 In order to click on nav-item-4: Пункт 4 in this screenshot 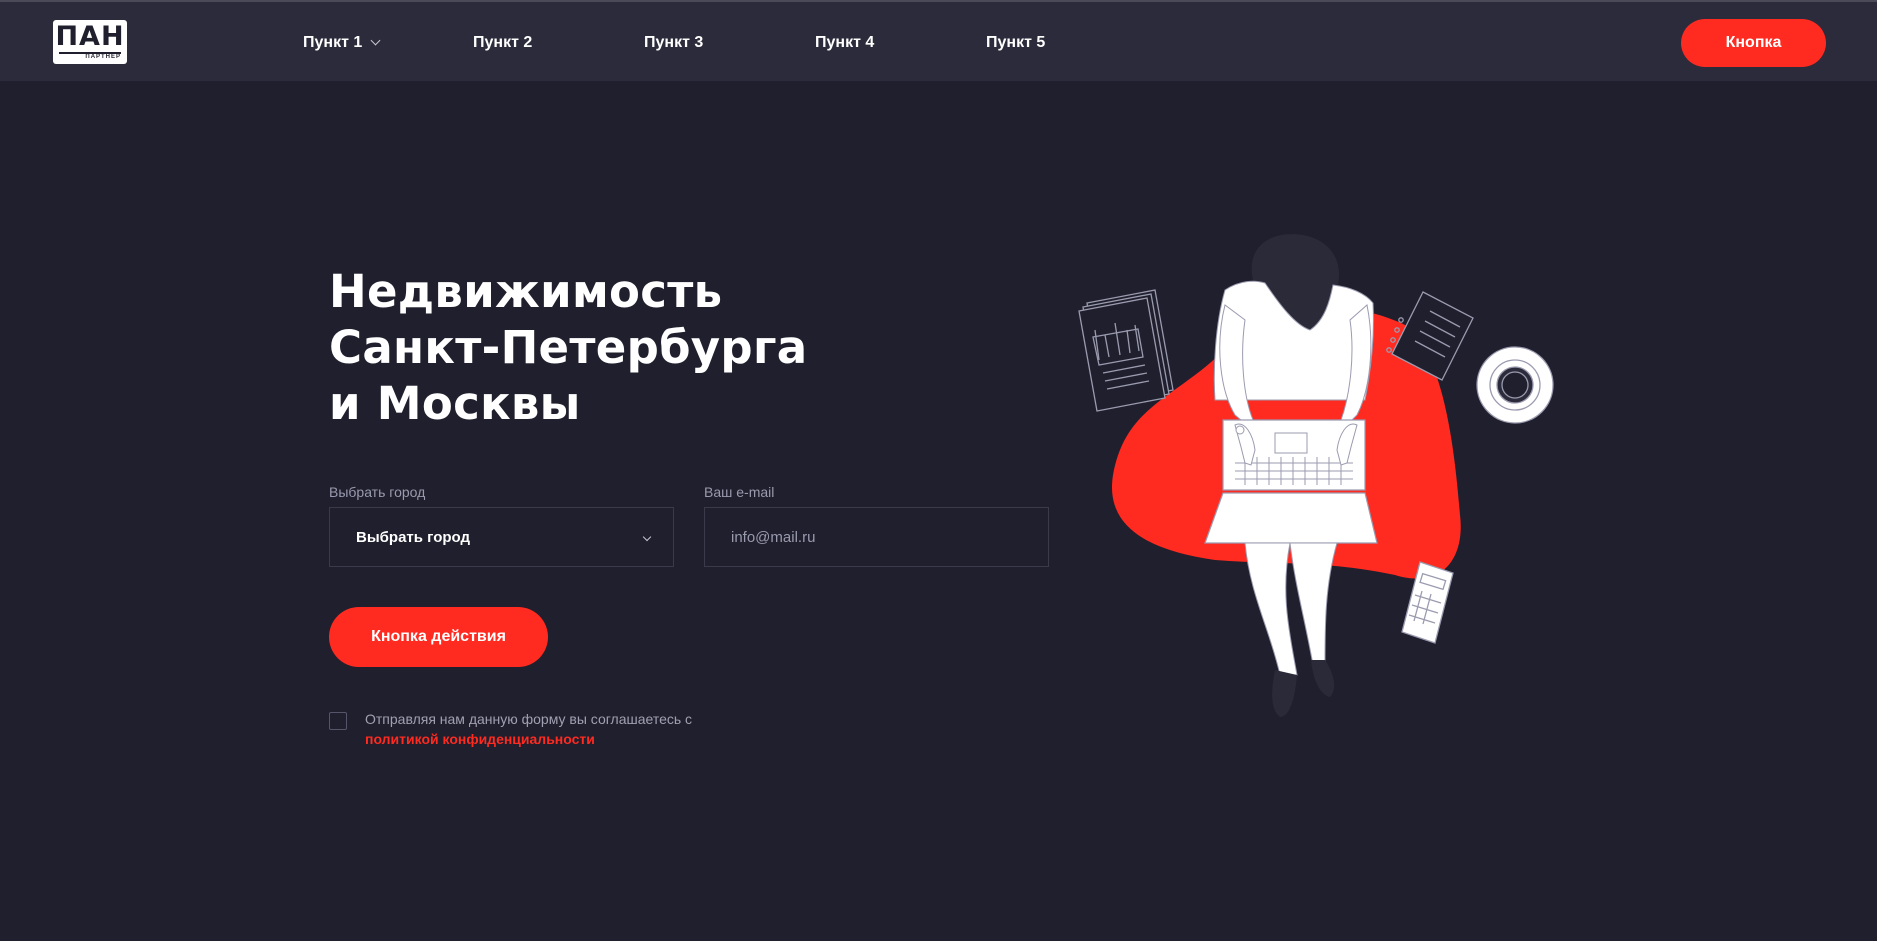, I will do `click(844, 43)`.